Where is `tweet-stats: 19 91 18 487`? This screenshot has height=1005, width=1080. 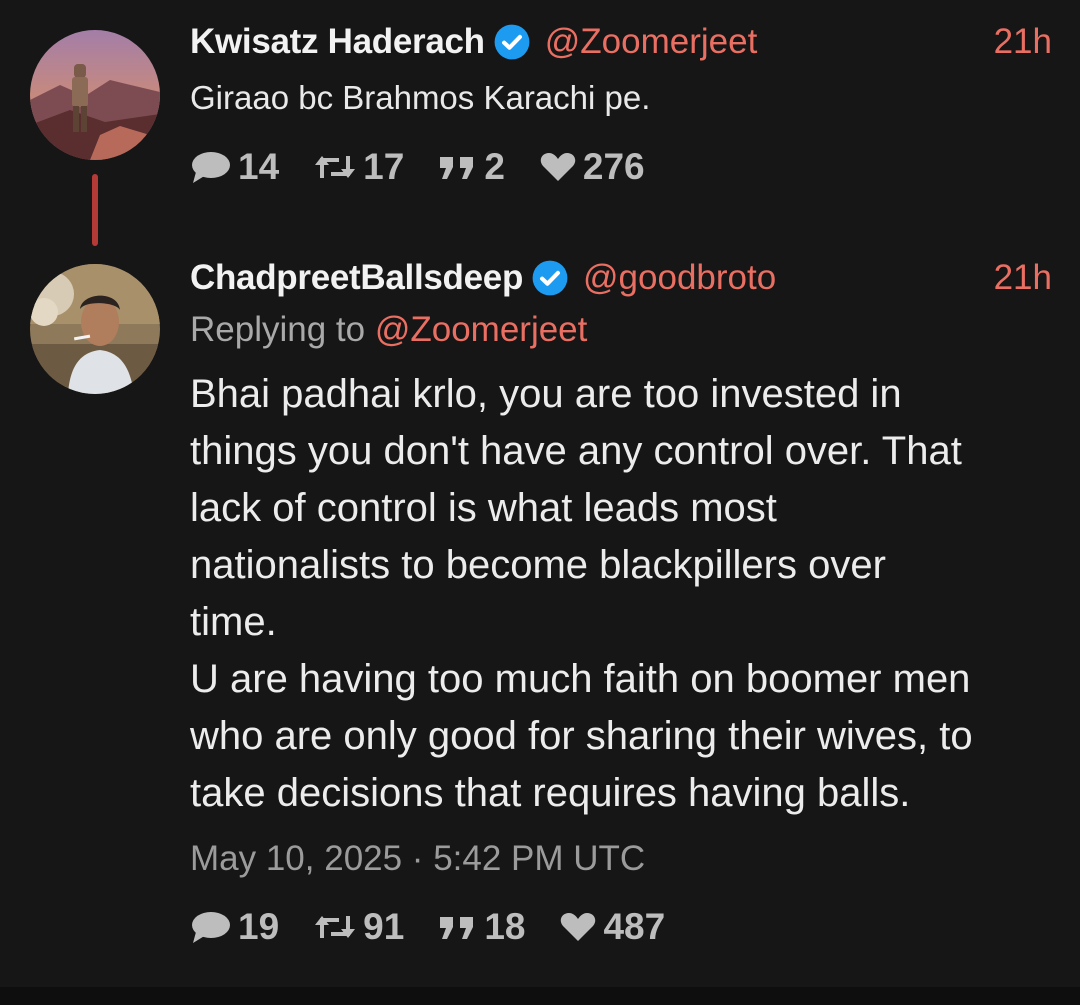
tweet-stats: 19 91 18 487 is located at coordinates (621, 927).